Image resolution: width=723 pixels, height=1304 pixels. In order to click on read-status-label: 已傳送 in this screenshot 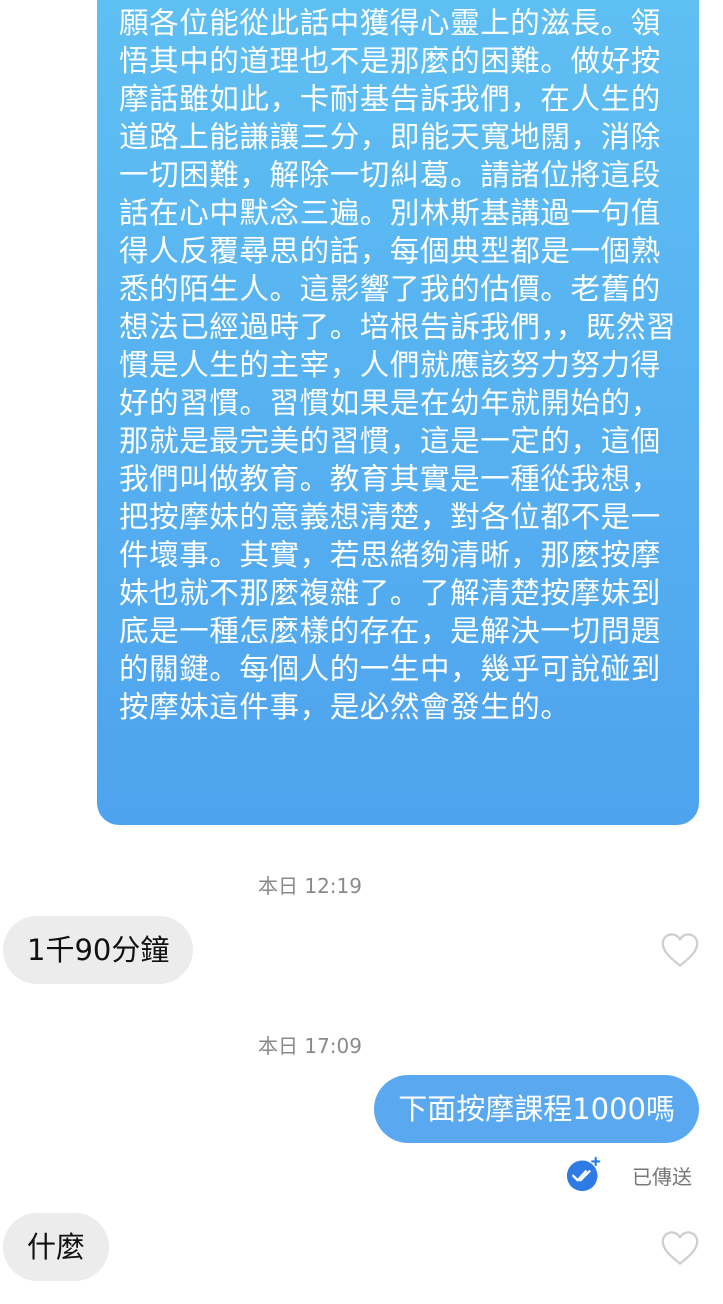, I will do `click(662, 1177)`.